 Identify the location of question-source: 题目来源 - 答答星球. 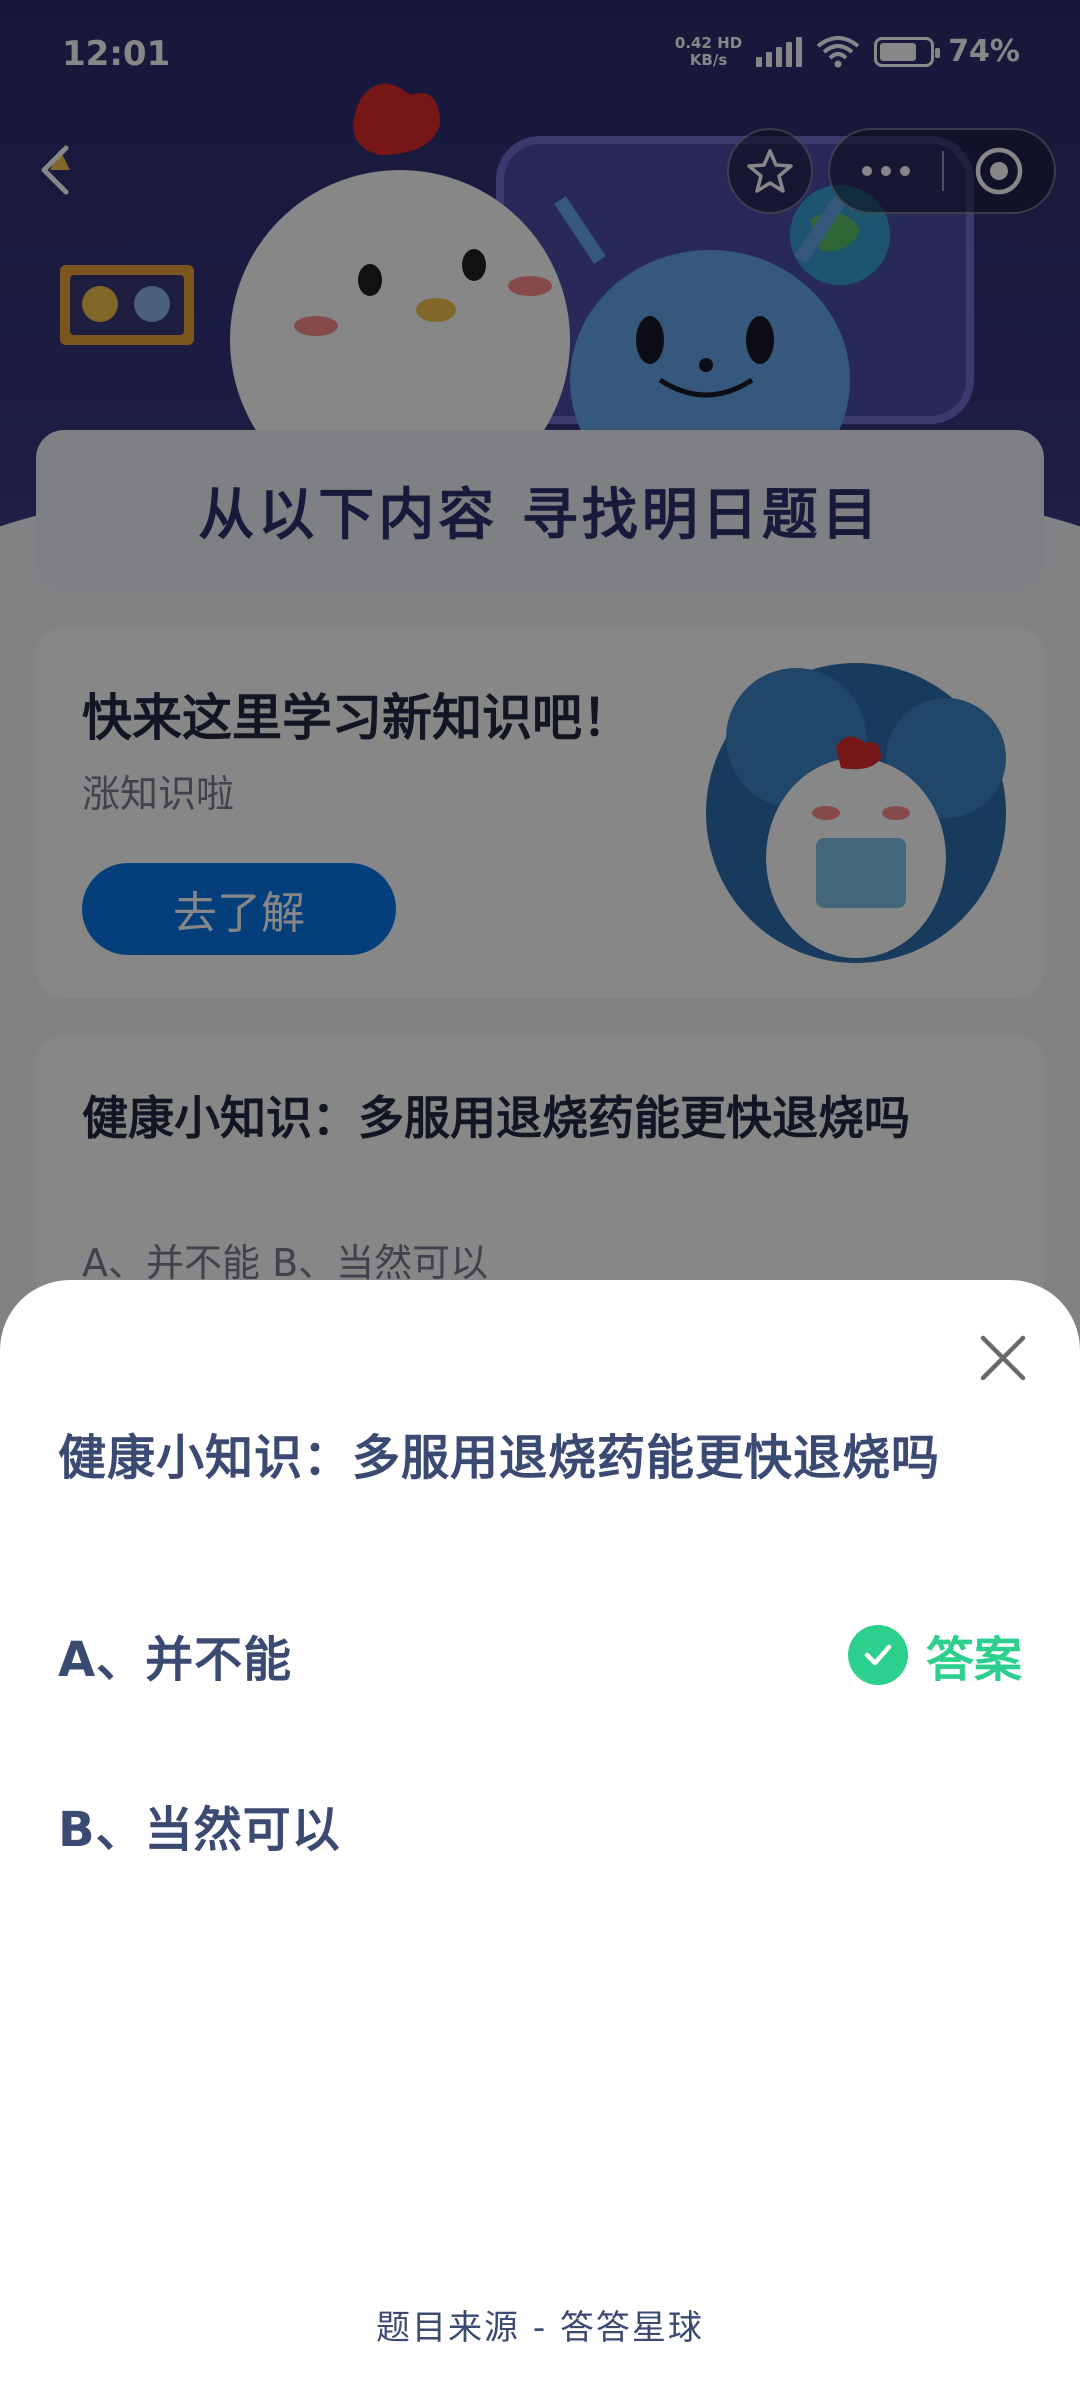
(540, 2328).